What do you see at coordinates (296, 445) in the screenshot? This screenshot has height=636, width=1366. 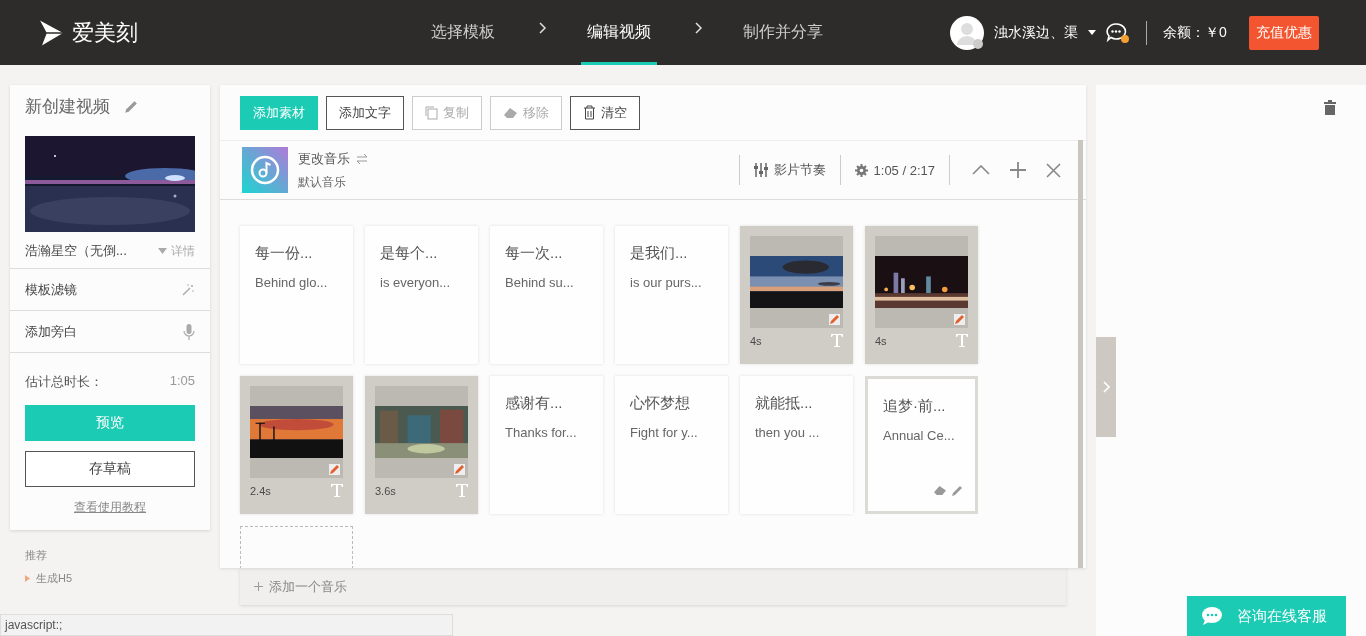 I see `media-card: 2.4s` at bounding box center [296, 445].